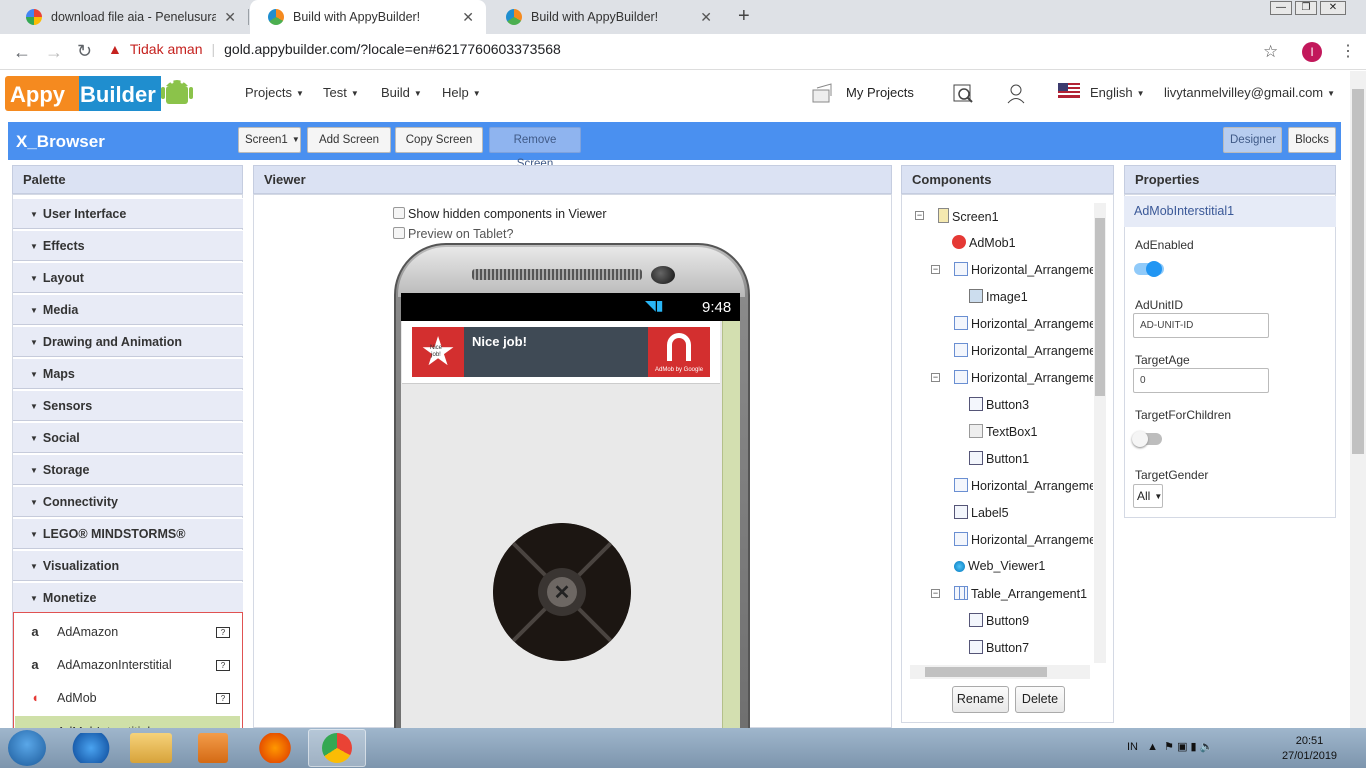 Image resolution: width=1366 pixels, height=768 pixels. I want to click on reload-icon: ↻, so click(84, 51).